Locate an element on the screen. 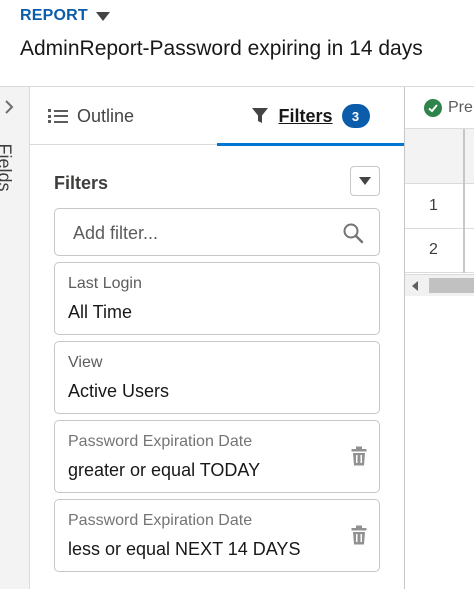 The width and height of the screenshot is (474, 589). filters-heading: Filters is located at coordinates (81, 183).